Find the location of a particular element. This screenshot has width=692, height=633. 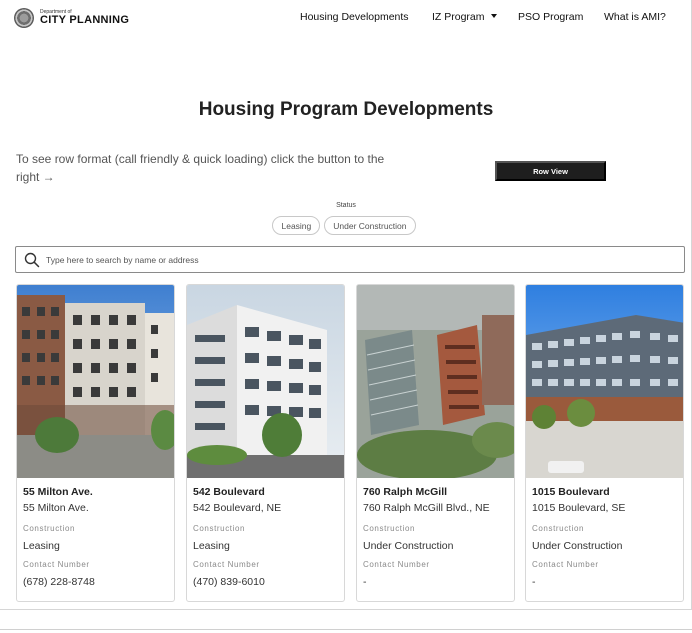

status-filter-chips: Leasing Under Construction is located at coordinates (346, 225).